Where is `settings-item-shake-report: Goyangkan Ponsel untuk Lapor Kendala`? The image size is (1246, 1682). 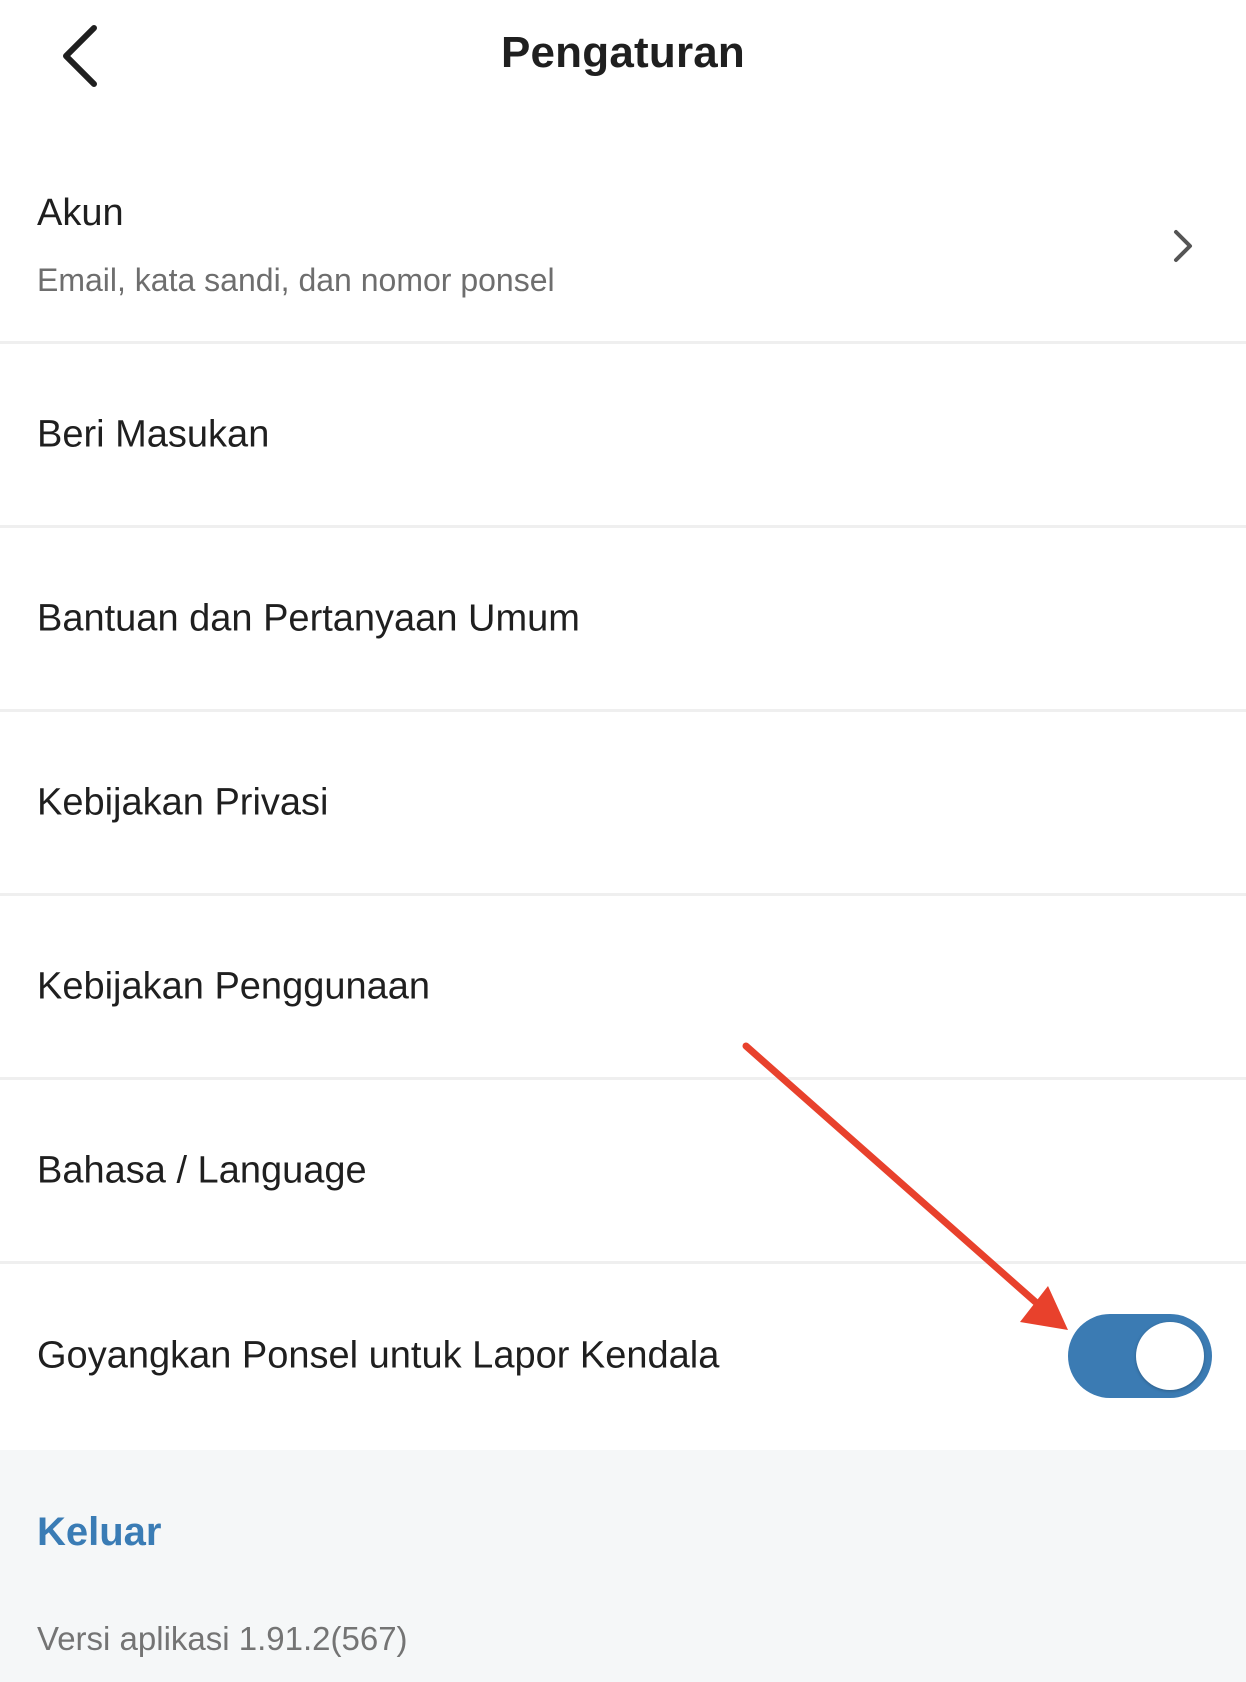
settings-item-shake-report: Goyangkan Ponsel untuk Lapor Kendala is located at coordinates (623, 1356).